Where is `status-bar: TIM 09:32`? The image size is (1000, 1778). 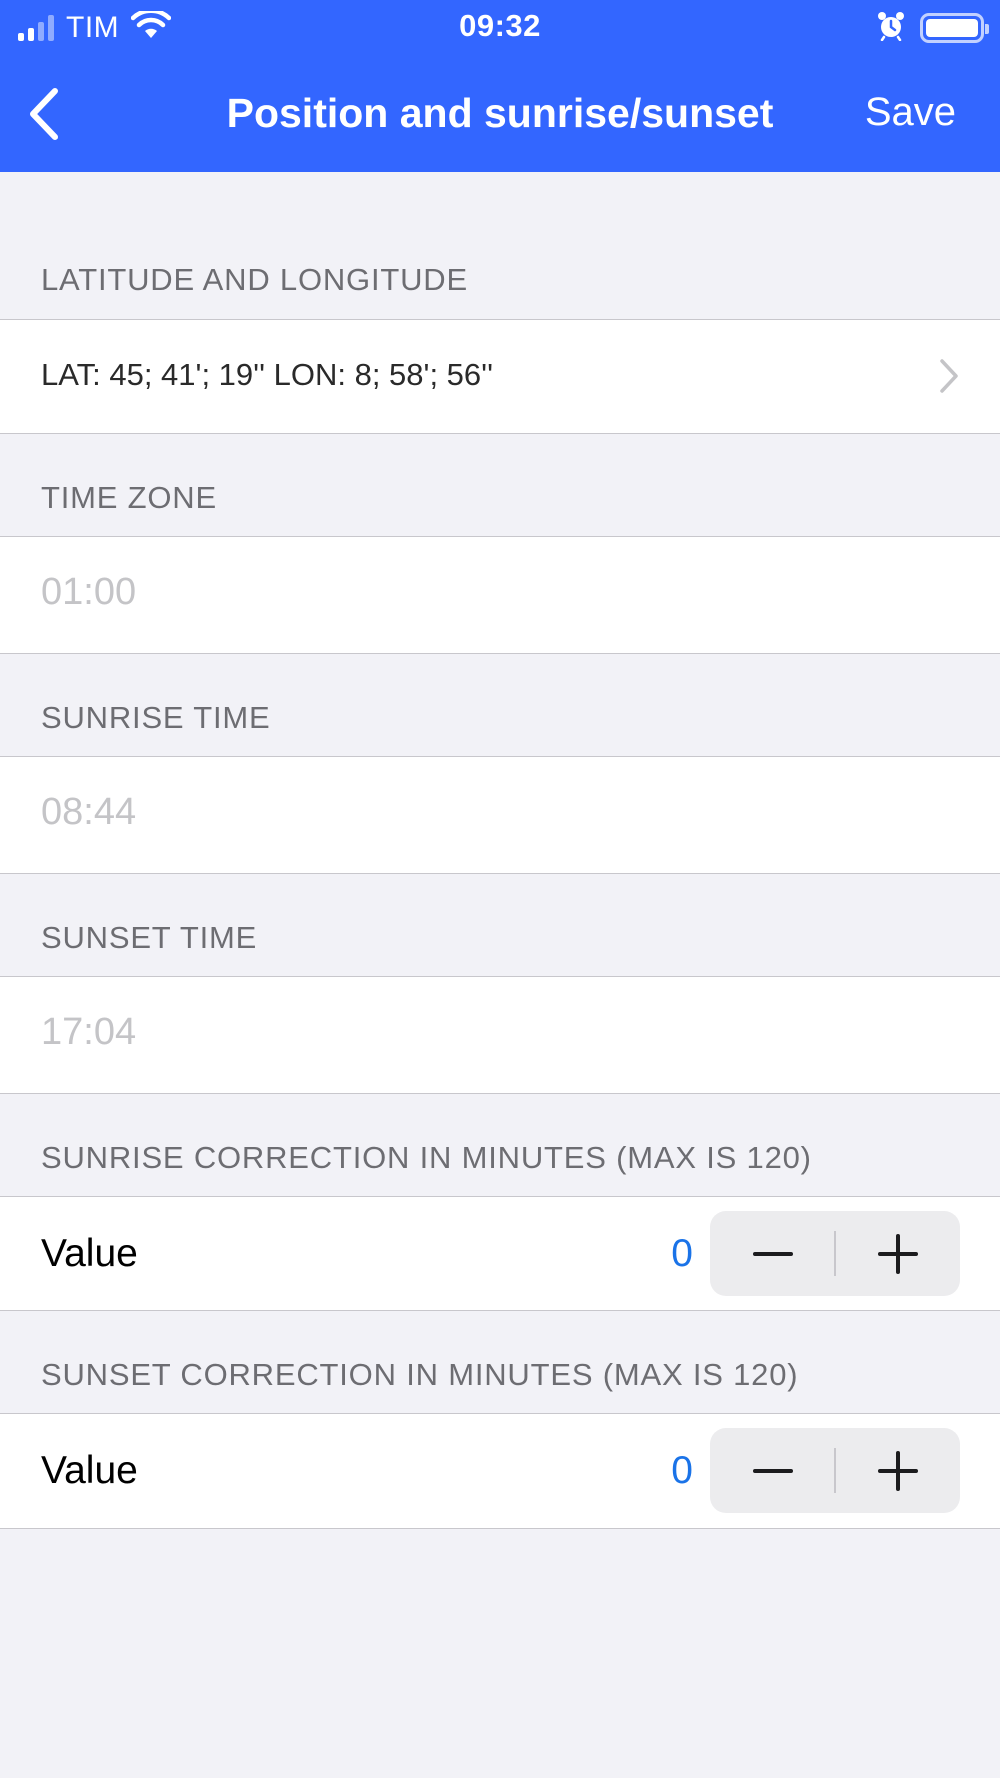 status-bar: TIM 09:32 is located at coordinates (500, 28).